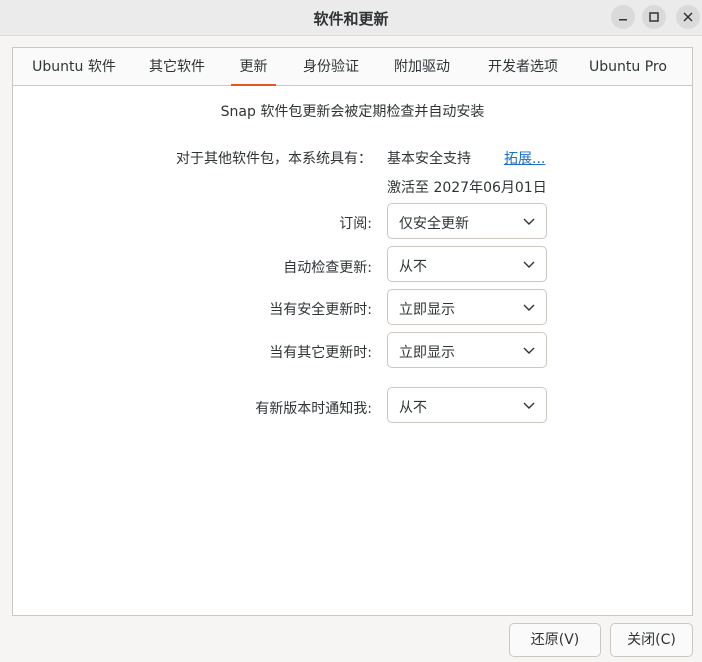  I want to click on maximize-icon, so click(654, 17).